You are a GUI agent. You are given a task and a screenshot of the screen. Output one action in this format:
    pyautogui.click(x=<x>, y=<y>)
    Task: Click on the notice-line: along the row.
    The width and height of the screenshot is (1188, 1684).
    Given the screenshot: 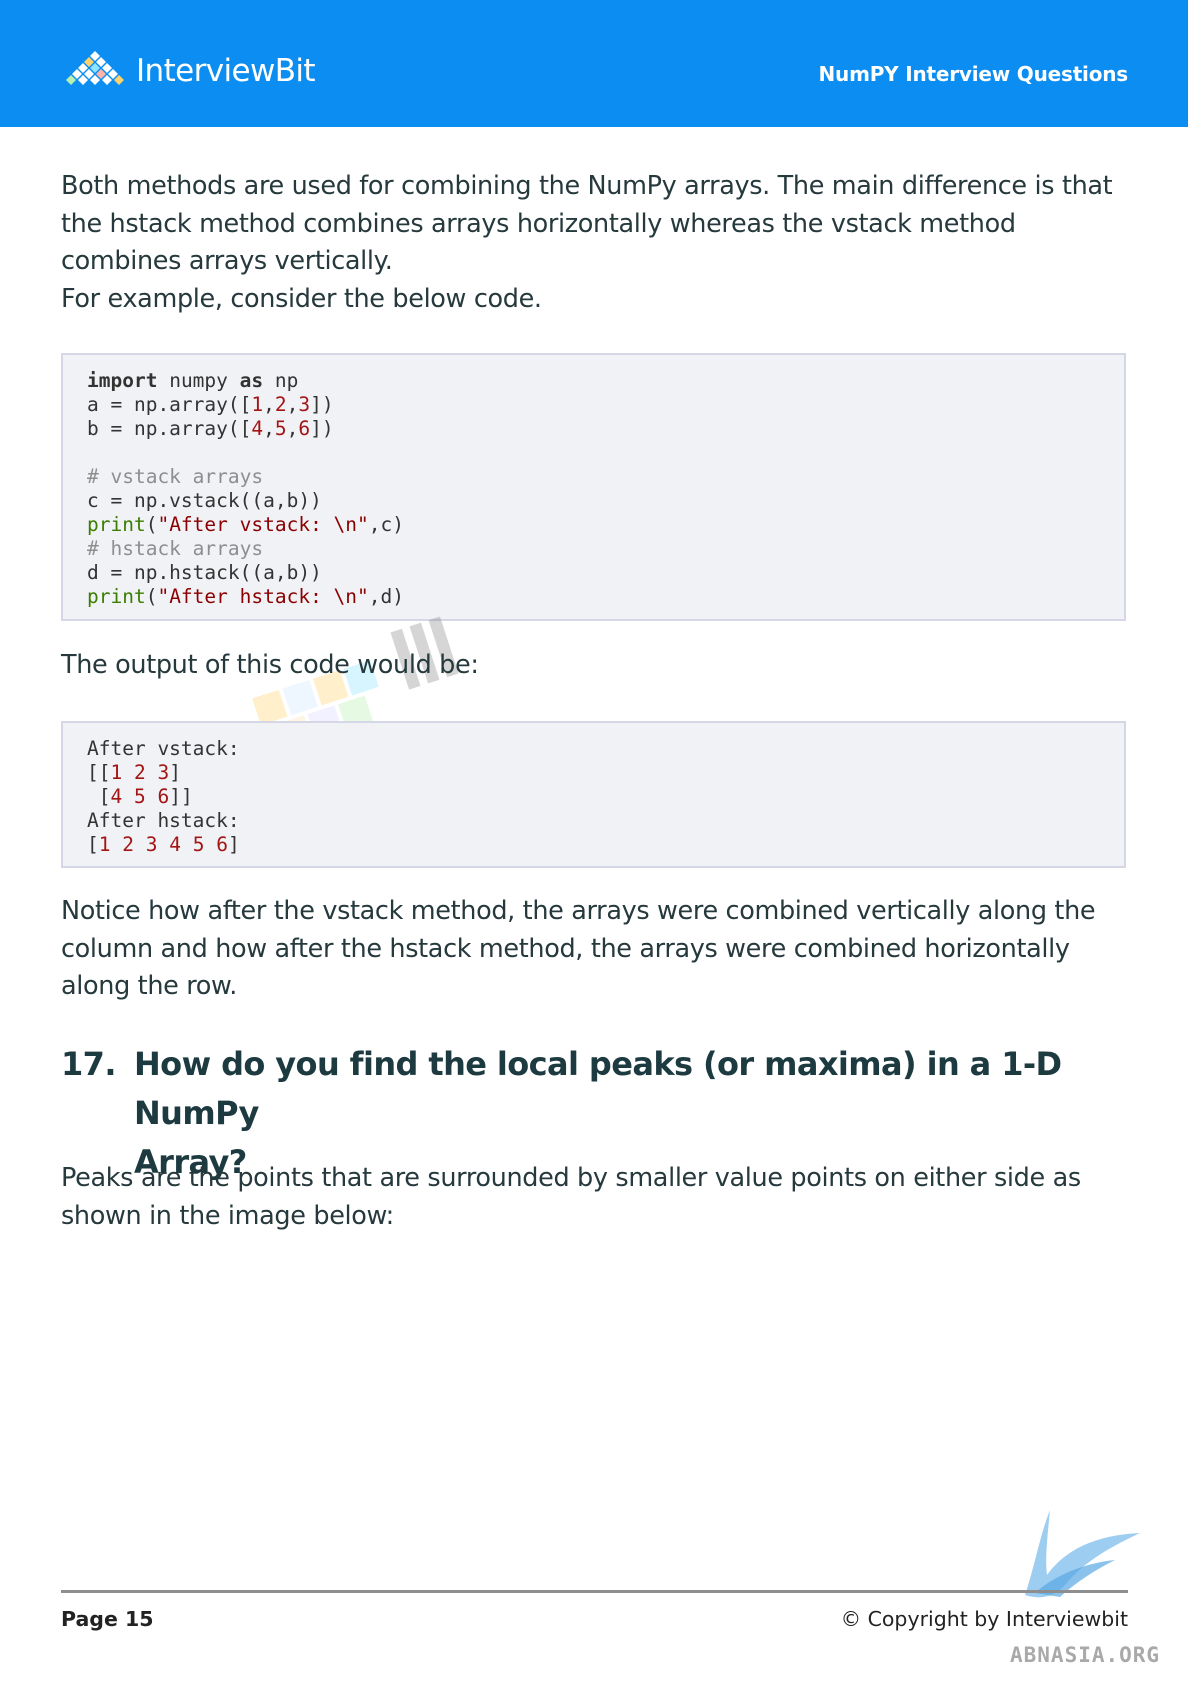 What is the action you would take?
    pyautogui.click(x=149, y=986)
    